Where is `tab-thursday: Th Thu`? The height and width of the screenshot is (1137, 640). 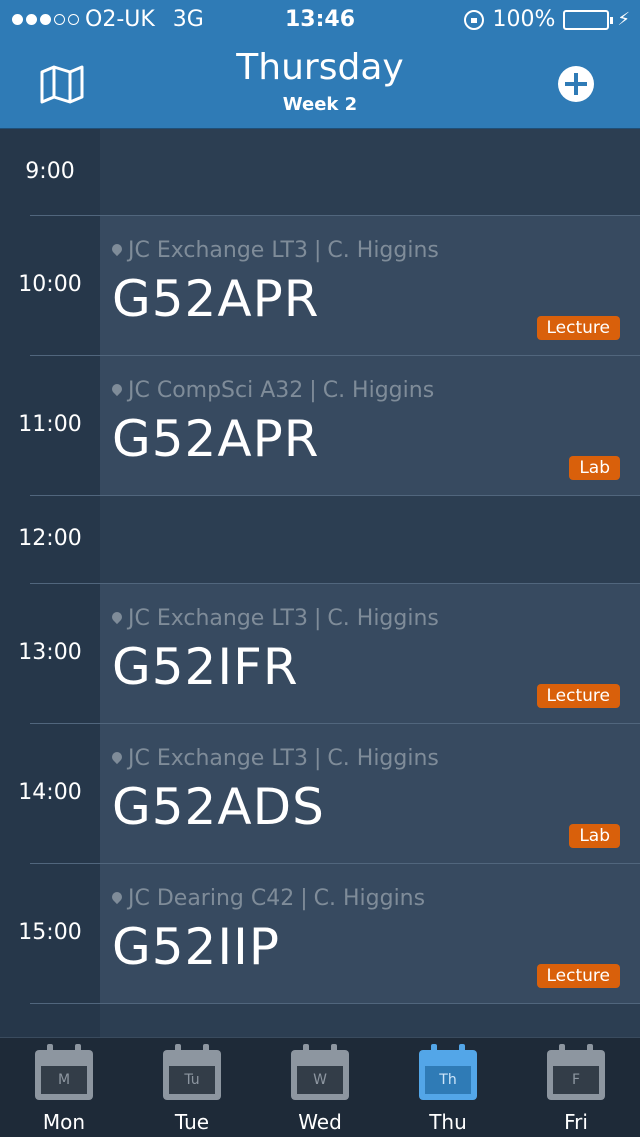 tab-thursday: Th Thu is located at coordinates (448, 1087).